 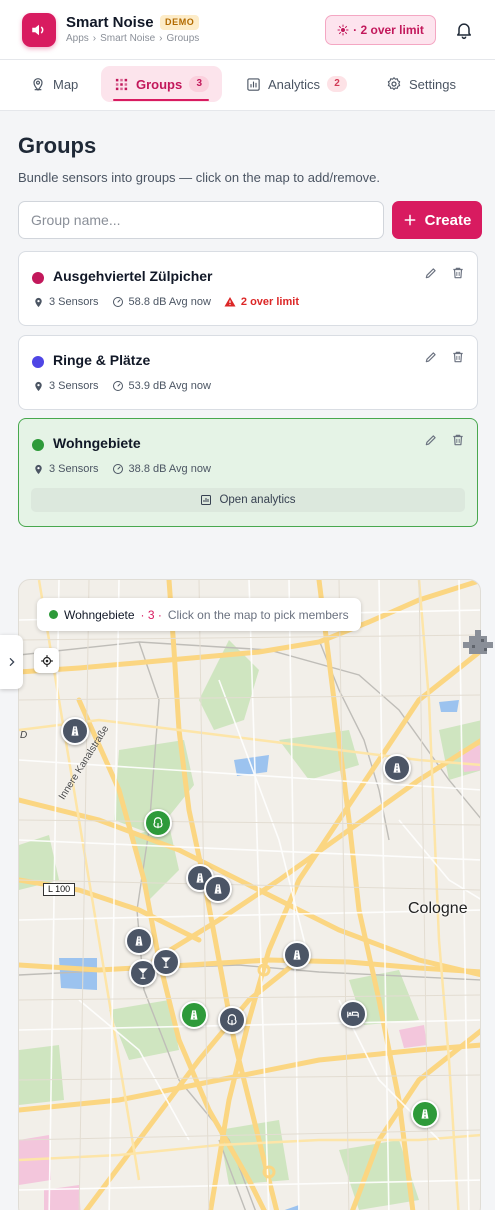 I want to click on page-title: Groups, so click(x=57, y=145).